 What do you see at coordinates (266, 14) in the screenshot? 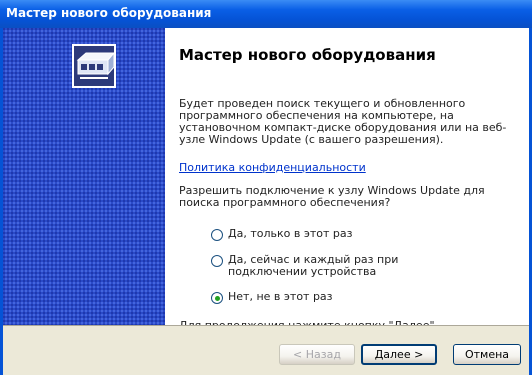
I see `title-bar: Мастер нового оборудования` at bounding box center [266, 14].